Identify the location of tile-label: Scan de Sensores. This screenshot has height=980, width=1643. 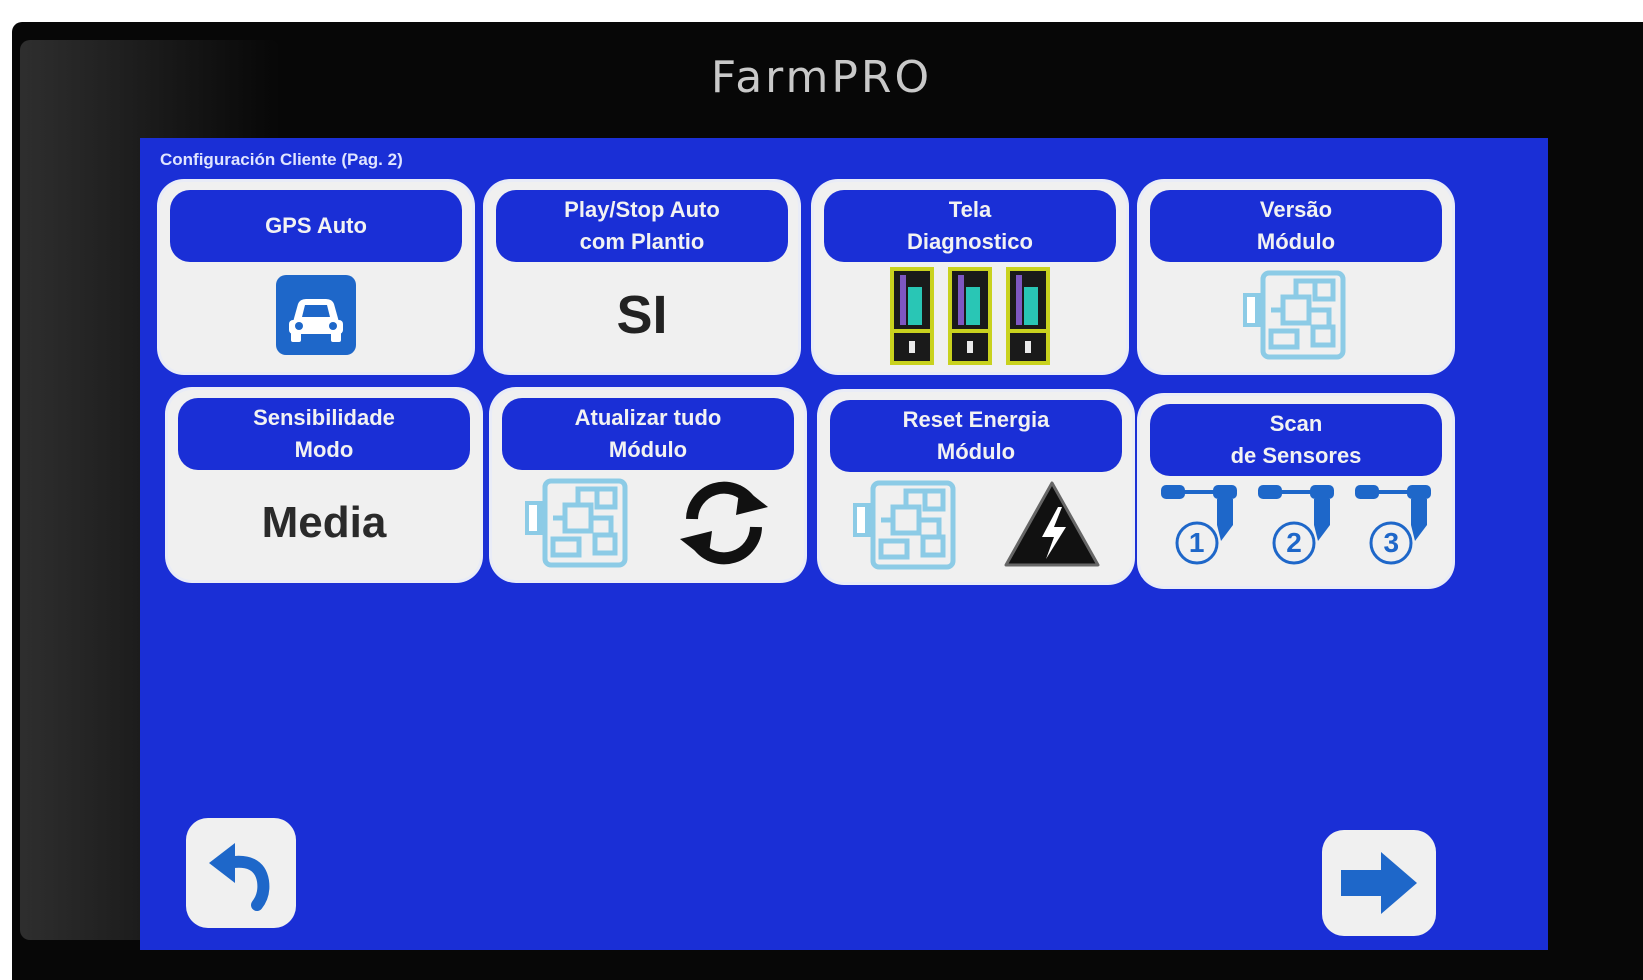
(1296, 440).